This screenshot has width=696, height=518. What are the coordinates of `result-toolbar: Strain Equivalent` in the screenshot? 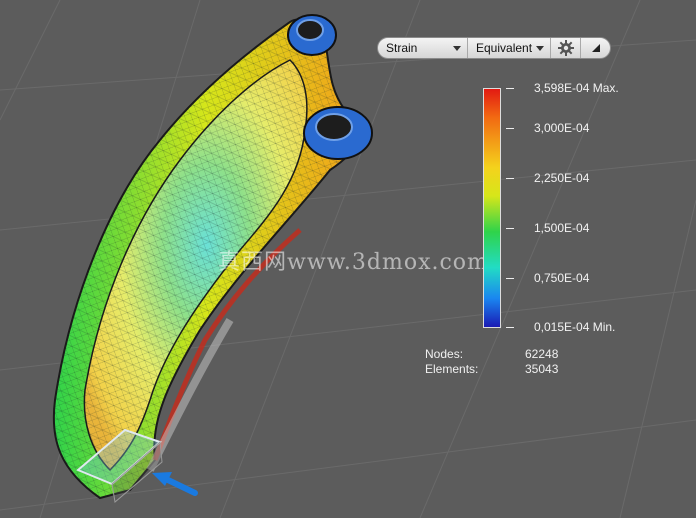 It's located at (494, 48).